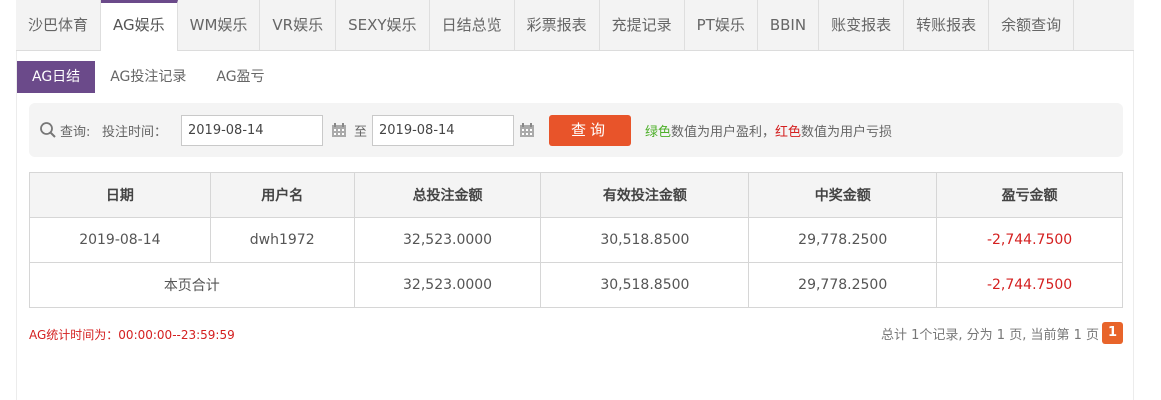 The width and height of the screenshot is (1161, 400). What do you see at coordinates (48, 130) in the screenshot?
I see `search-icon` at bounding box center [48, 130].